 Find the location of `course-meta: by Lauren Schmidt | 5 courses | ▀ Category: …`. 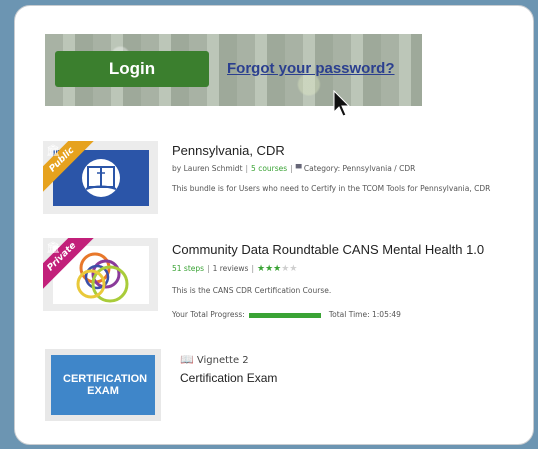

course-meta: by Lauren Schmidt | 5 courses | ▀ Category: … is located at coordinates (294, 168).